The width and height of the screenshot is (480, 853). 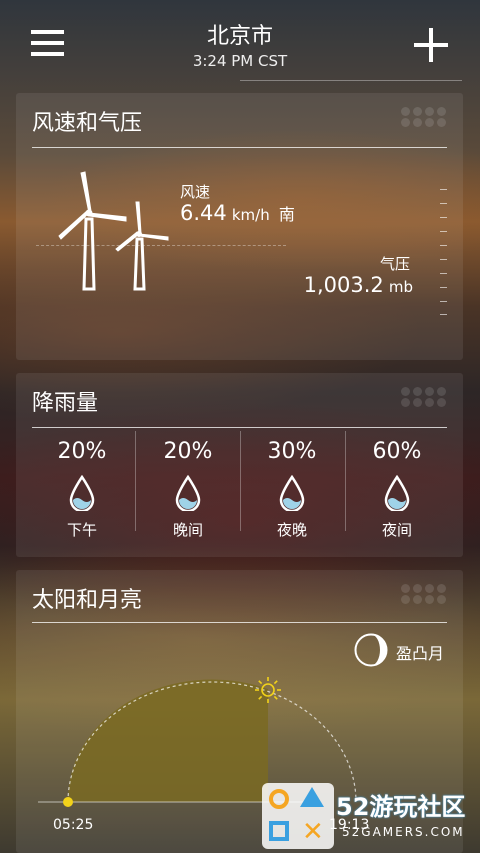 What do you see at coordinates (403, 832) in the screenshot?
I see `watermark-subtext: 52GAMERS.COM` at bounding box center [403, 832].